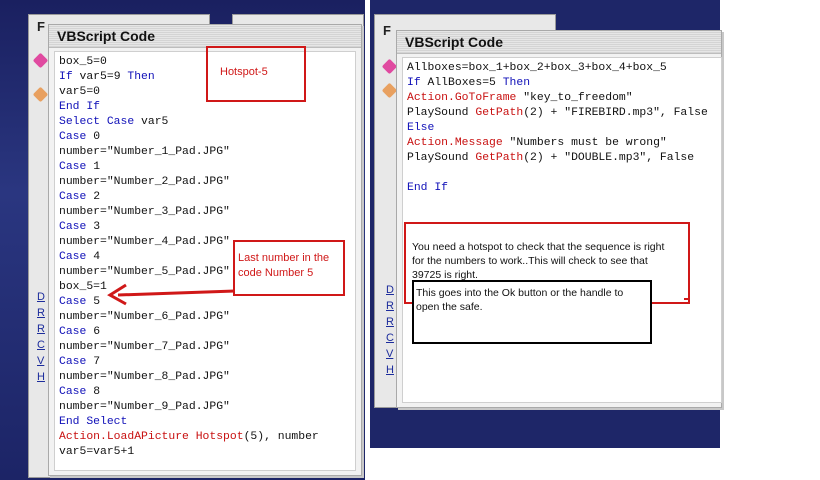 This screenshot has width=820, height=480. I want to click on code-text: var5, so click(155, 122).